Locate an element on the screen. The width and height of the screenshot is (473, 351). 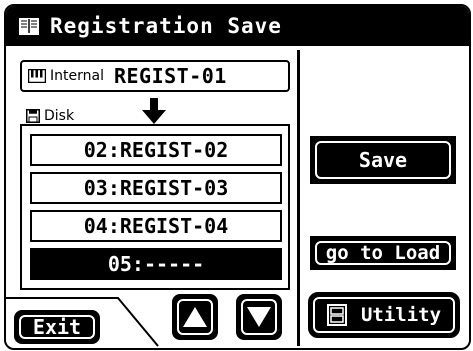
list-item-02: 02:REGIST-02 is located at coordinates (156, 150).